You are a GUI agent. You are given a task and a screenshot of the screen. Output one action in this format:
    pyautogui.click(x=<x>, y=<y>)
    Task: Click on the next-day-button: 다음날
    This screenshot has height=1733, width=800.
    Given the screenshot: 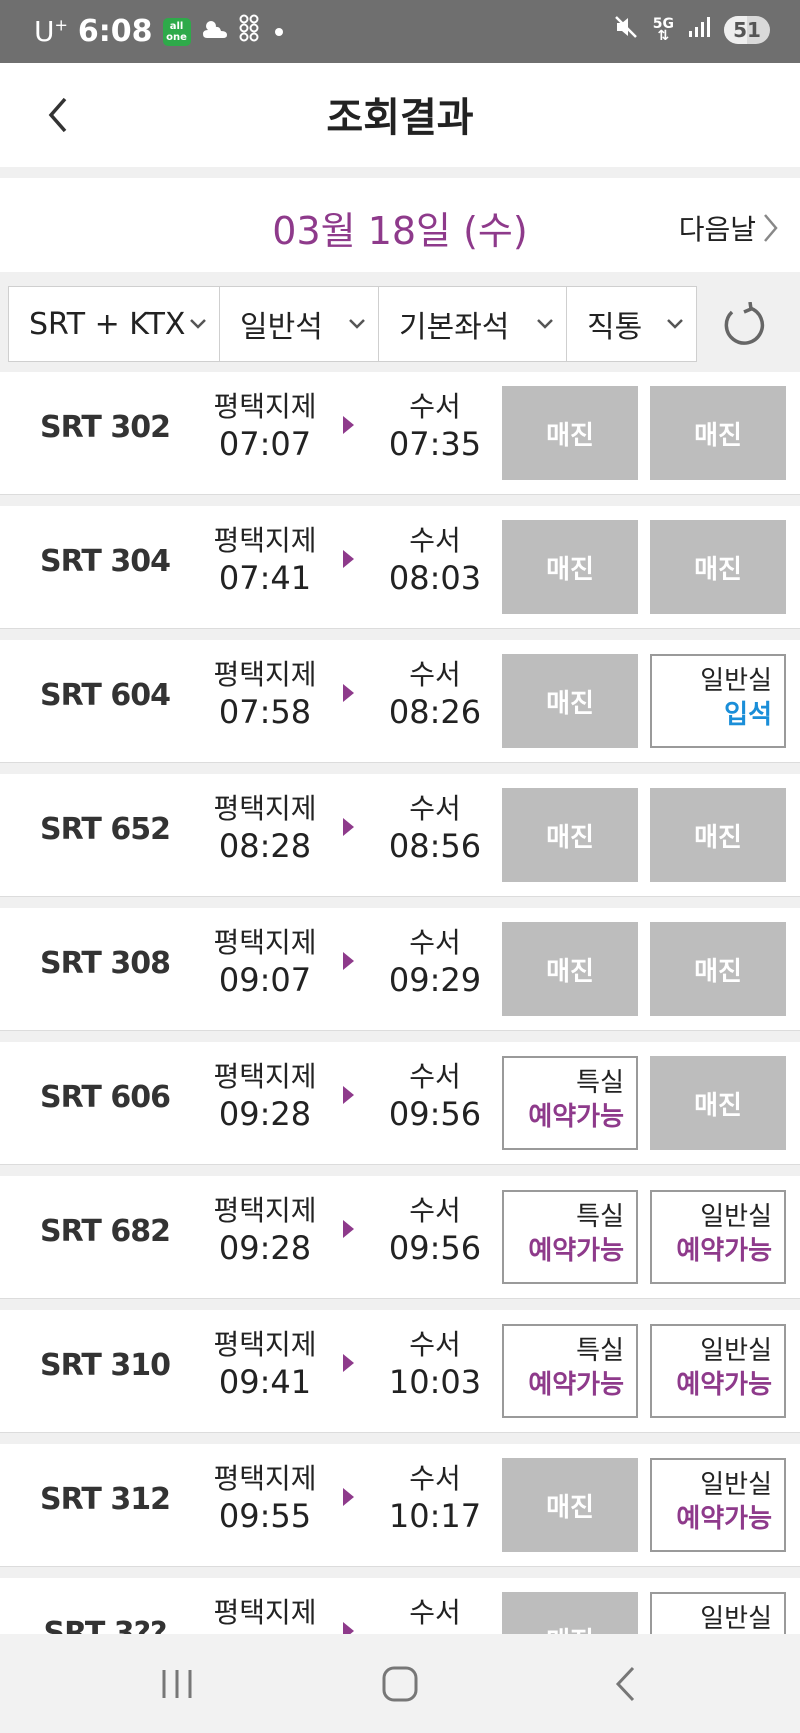 What is the action you would take?
    pyautogui.click(x=728, y=228)
    